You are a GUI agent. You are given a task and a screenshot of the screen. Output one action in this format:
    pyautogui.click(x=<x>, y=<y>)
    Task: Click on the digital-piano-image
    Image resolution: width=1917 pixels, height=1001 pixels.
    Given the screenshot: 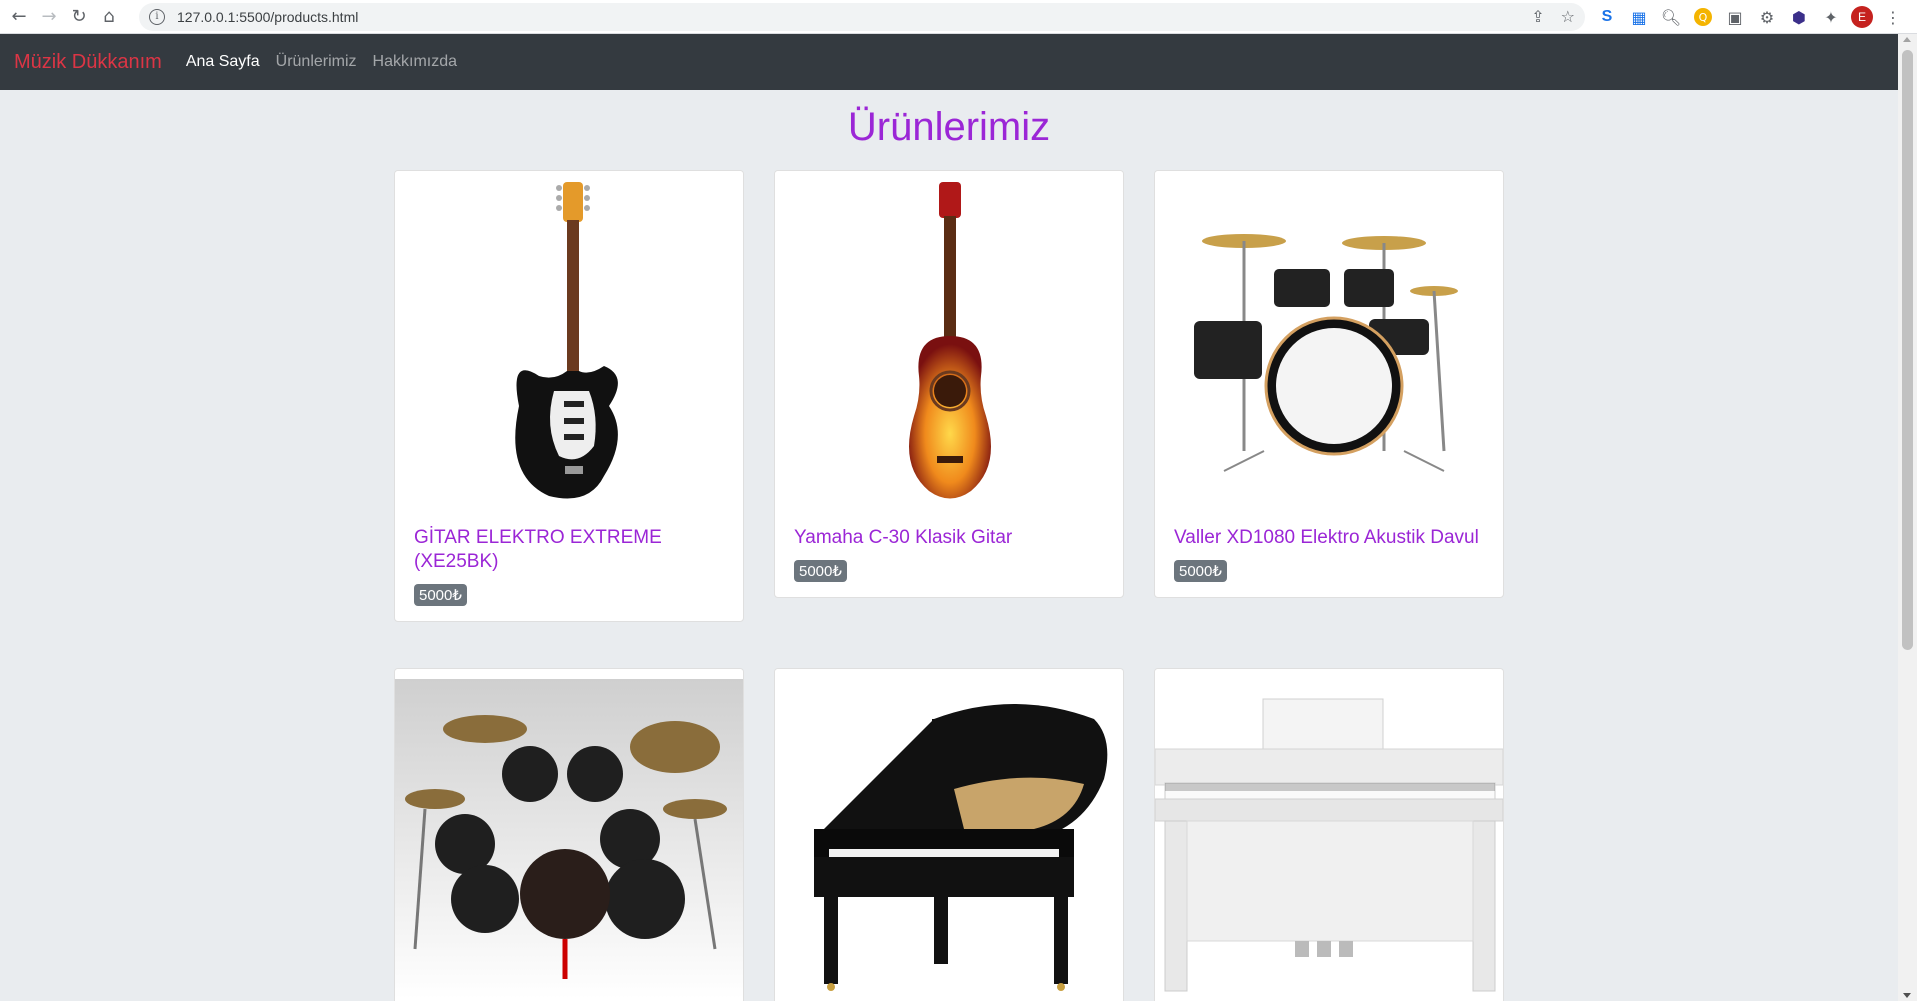 What is the action you would take?
    pyautogui.click(x=1329, y=835)
    